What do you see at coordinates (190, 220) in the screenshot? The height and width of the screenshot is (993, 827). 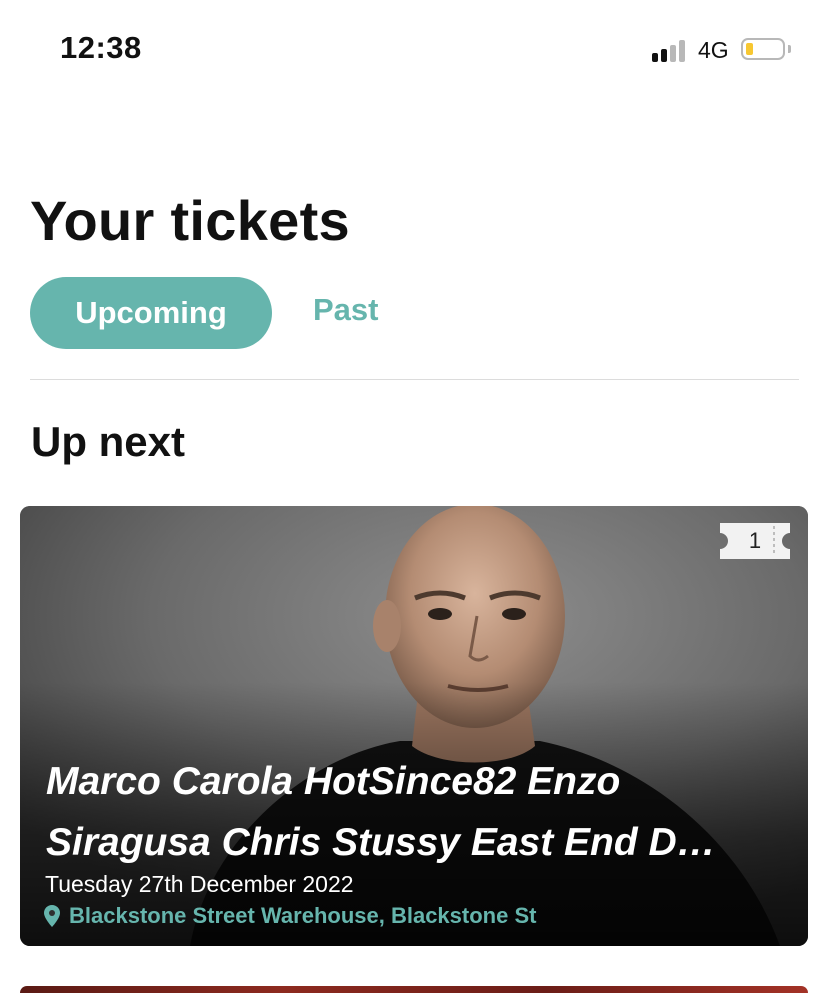 I see `page-title: Your tickets` at bounding box center [190, 220].